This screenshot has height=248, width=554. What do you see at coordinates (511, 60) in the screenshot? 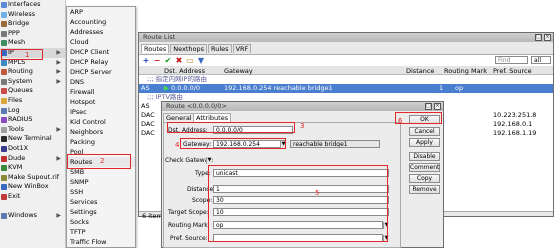
I see `find-input: Find` at bounding box center [511, 60].